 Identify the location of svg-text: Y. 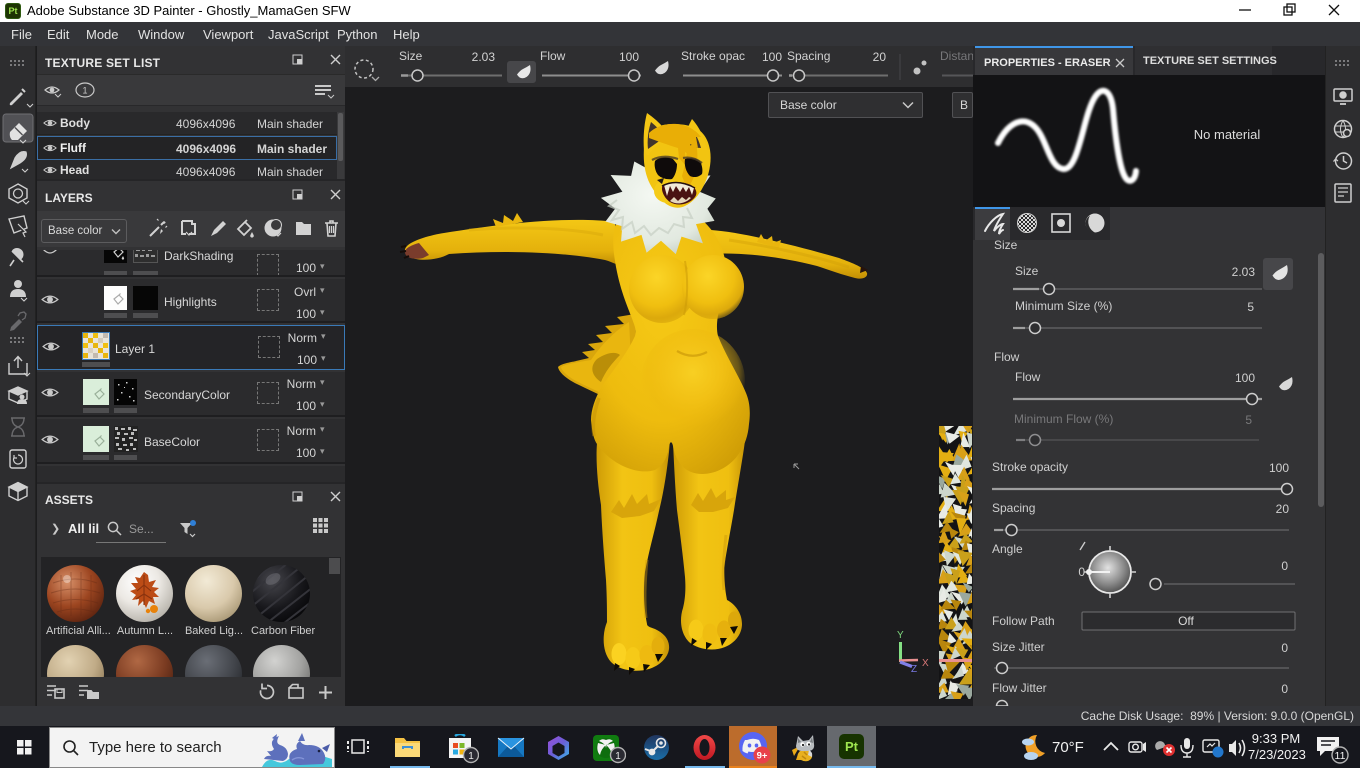
(900, 635).